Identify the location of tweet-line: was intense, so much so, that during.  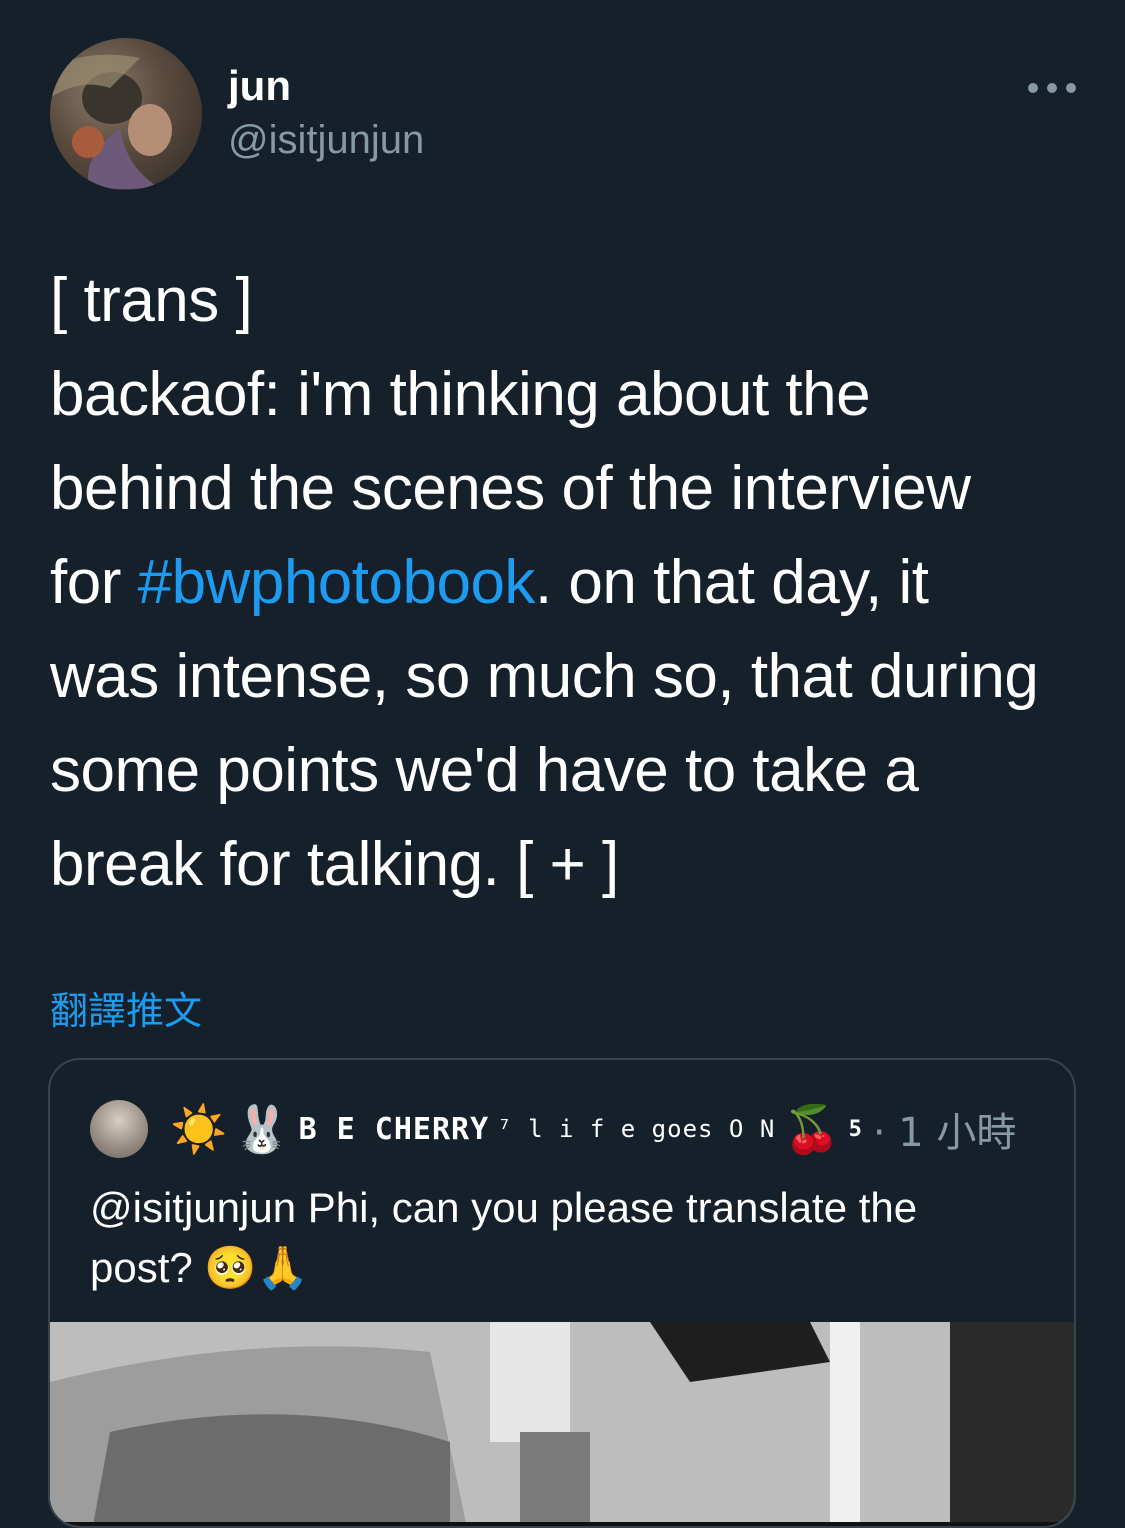
(544, 676).